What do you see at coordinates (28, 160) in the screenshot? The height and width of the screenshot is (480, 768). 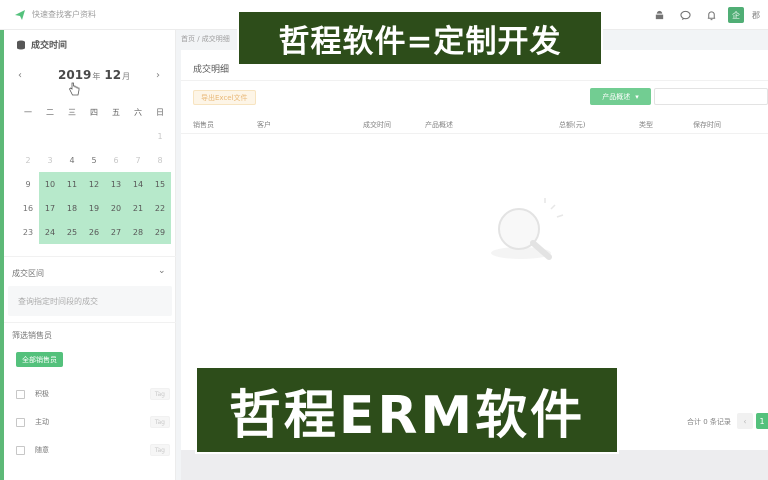 I see `calendar-day: 2` at bounding box center [28, 160].